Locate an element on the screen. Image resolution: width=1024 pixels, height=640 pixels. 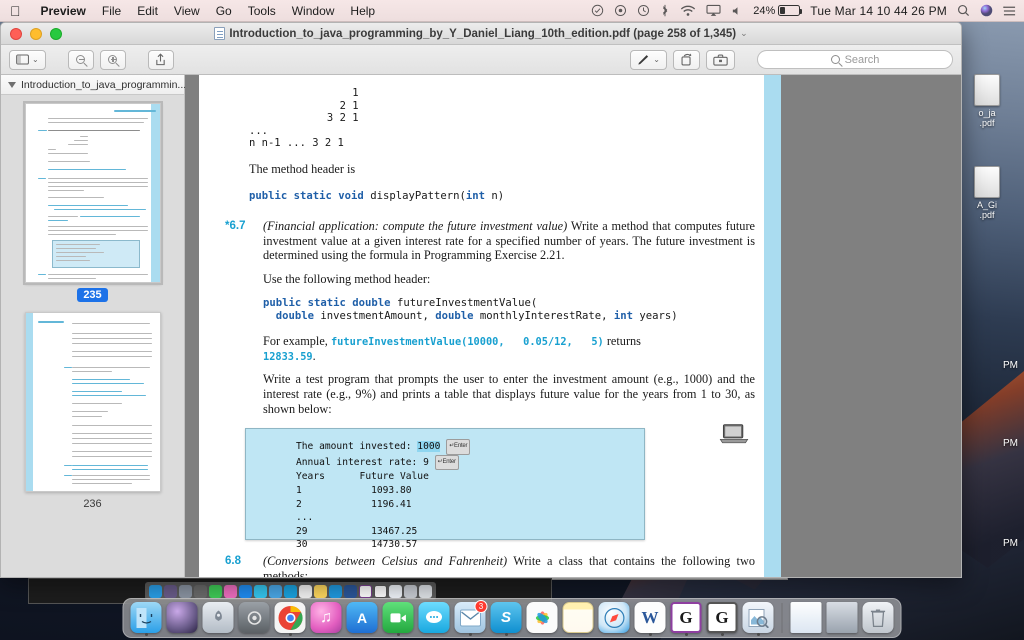
menu-item-file: File is located at coordinates (111, 11).